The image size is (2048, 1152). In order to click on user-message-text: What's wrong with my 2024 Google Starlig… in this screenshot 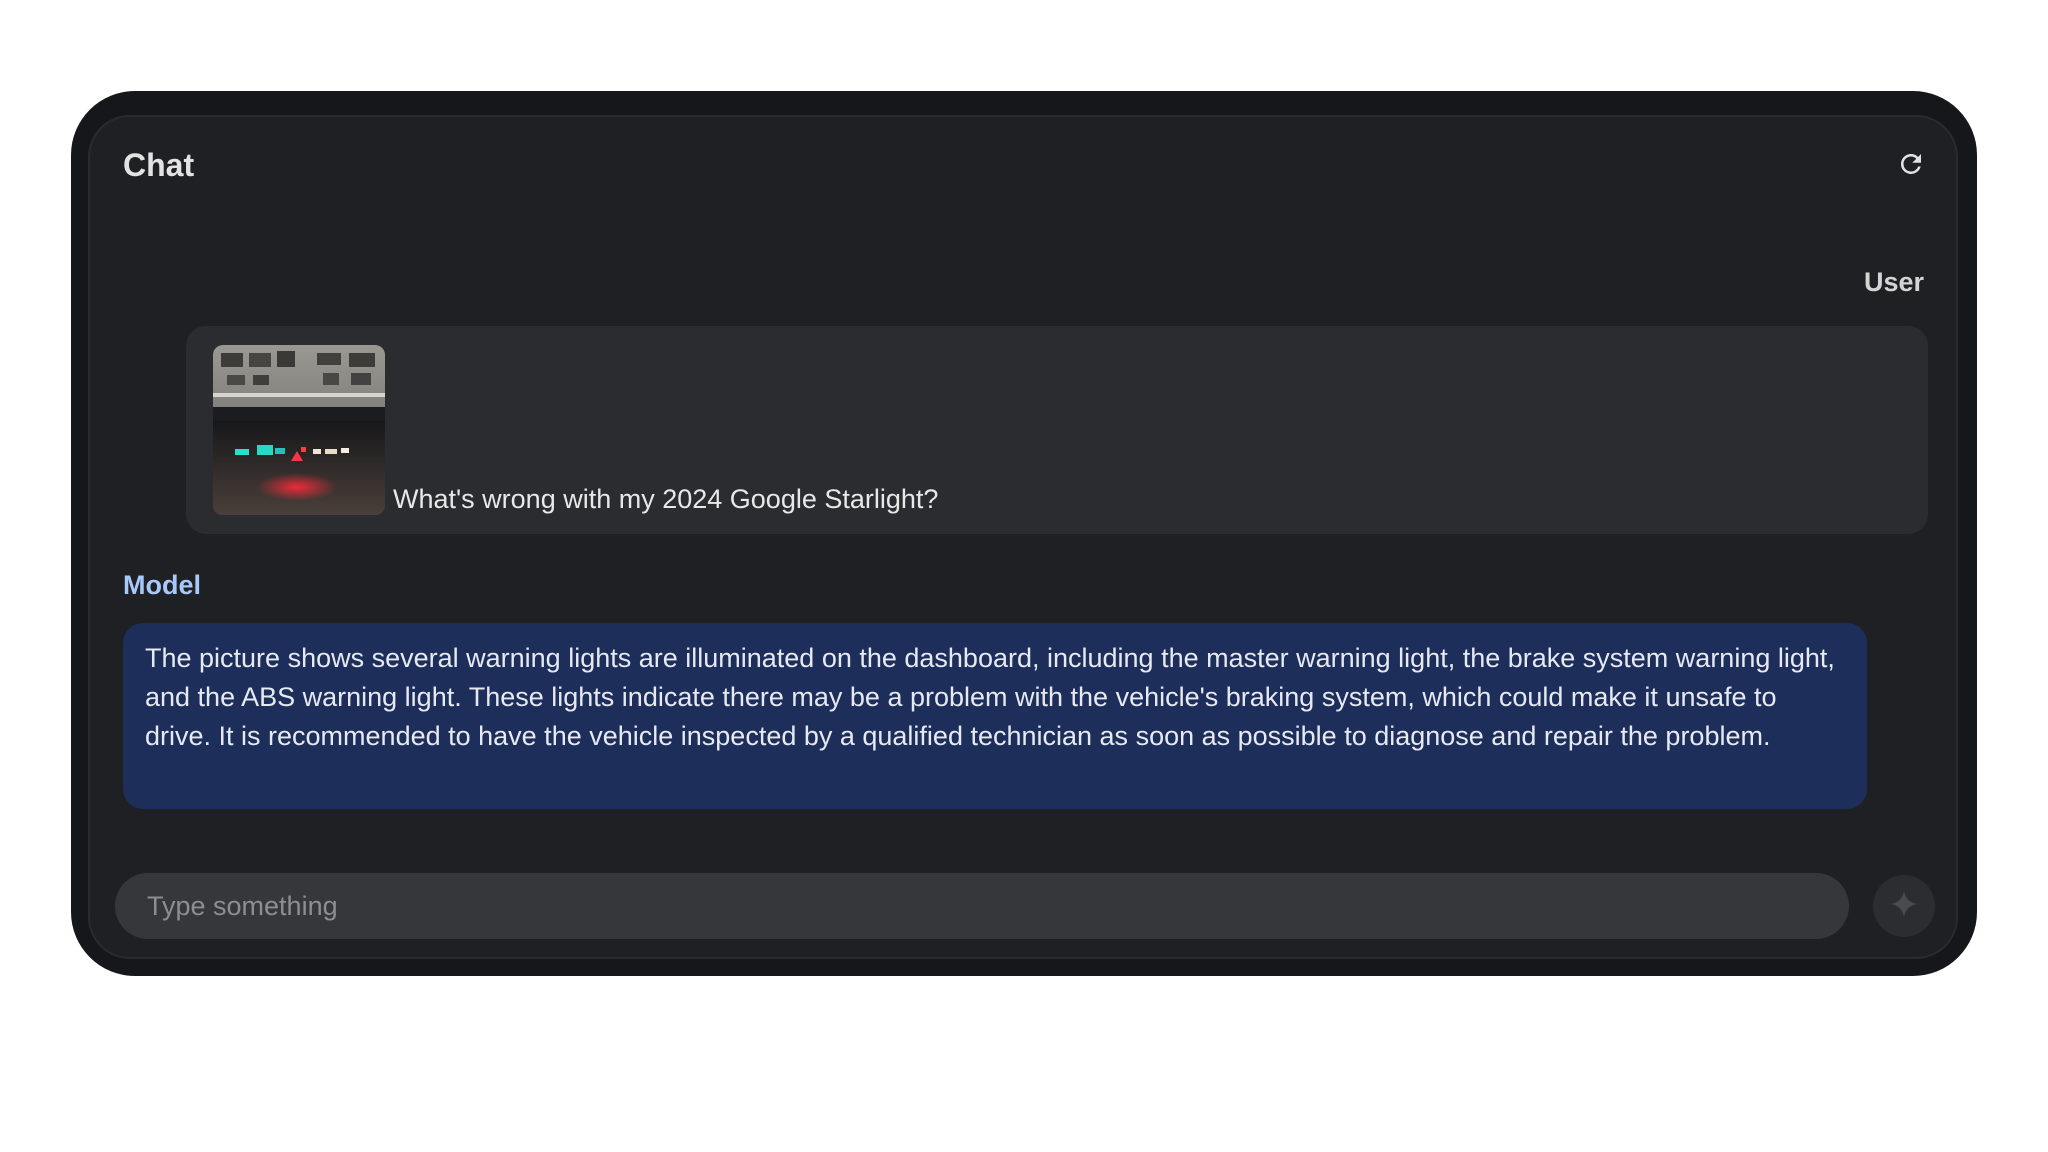, I will do `click(666, 499)`.